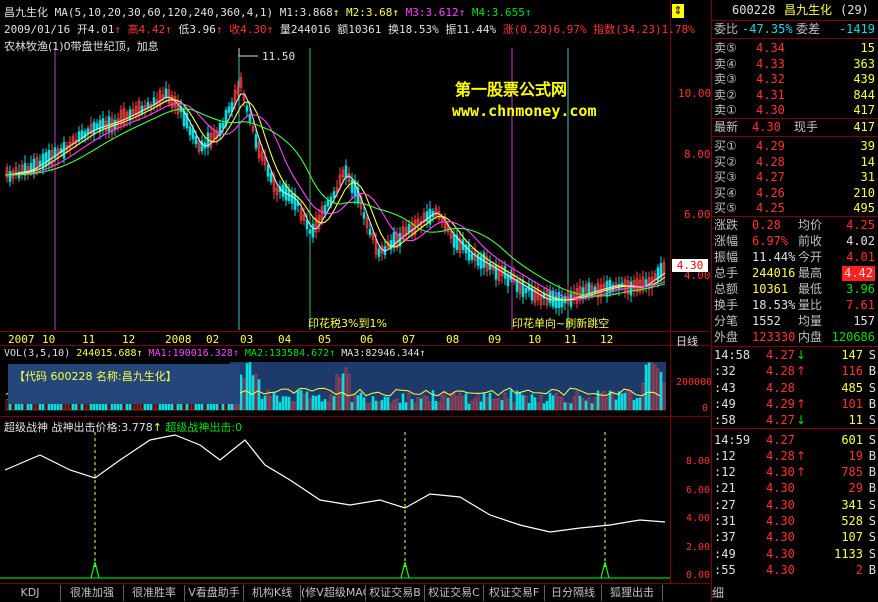 The image size is (878, 602). What do you see at coordinates (718, 592) in the screenshot?
I see `detail-label: 细` at bounding box center [718, 592].